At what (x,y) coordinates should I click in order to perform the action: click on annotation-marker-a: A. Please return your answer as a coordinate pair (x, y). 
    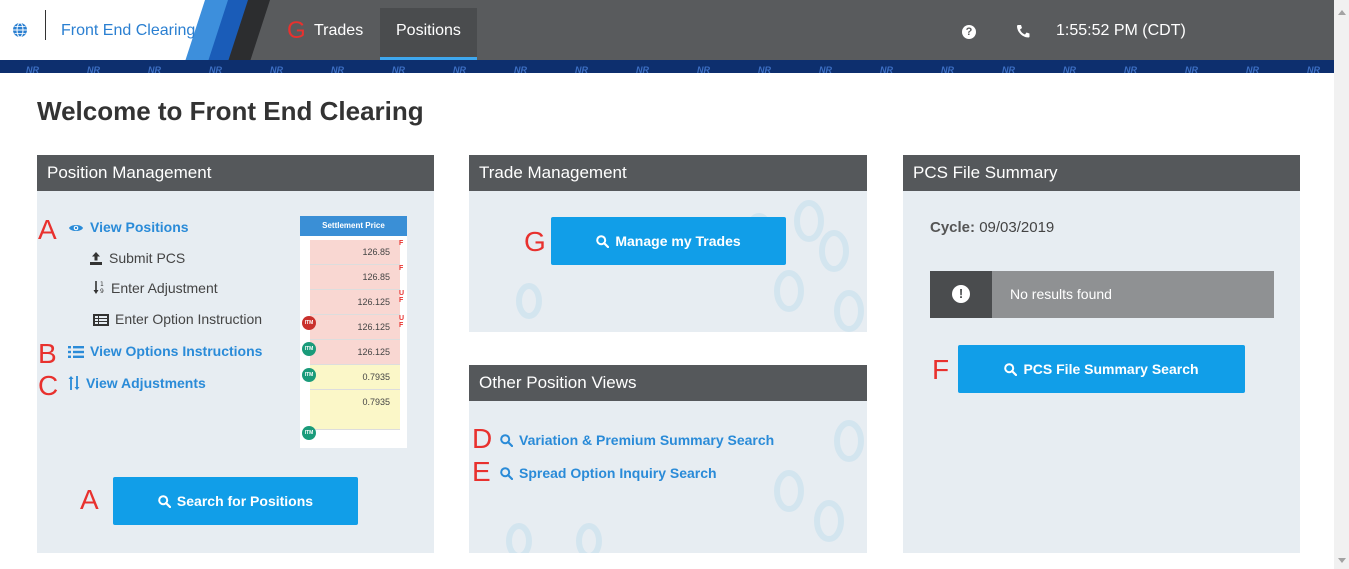
    Looking at the image, I should click on (47, 229).